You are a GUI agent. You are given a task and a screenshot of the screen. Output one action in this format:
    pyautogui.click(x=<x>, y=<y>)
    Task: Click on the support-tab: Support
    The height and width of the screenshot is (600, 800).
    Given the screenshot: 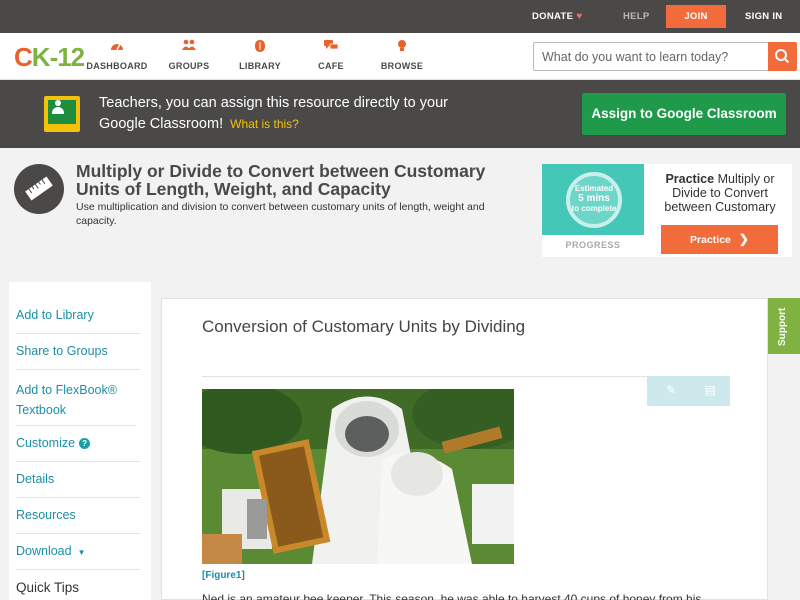 What is the action you would take?
    pyautogui.click(x=784, y=326)
    